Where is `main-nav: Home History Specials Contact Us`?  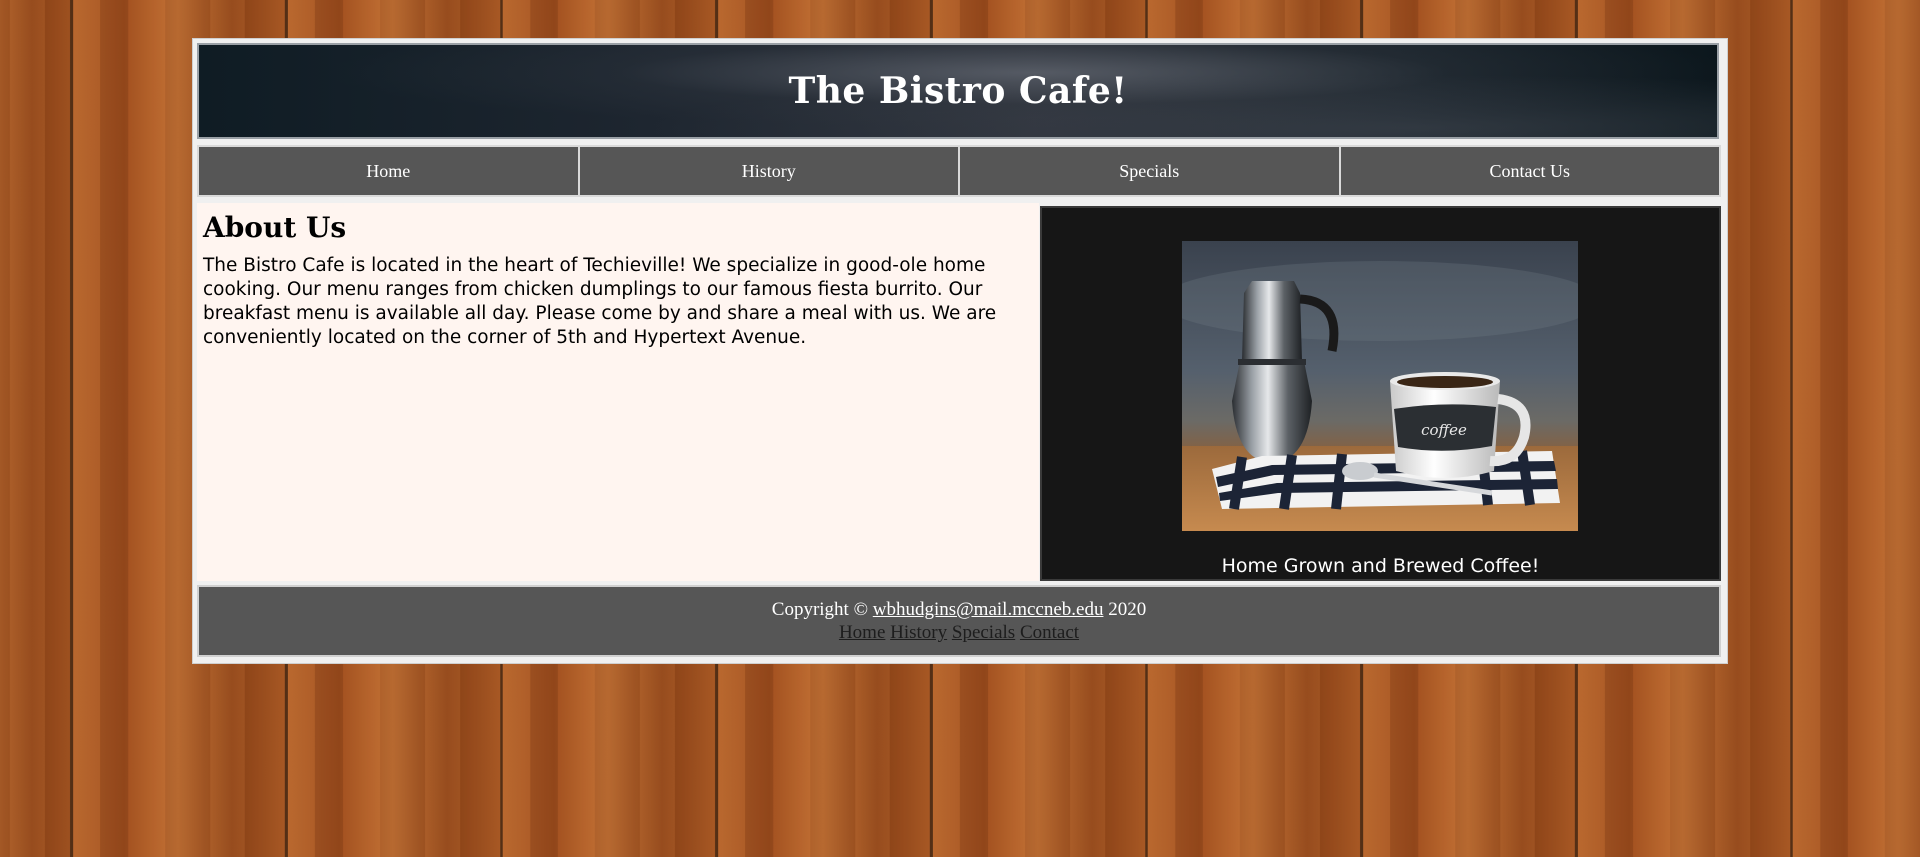 main-nav: Home History Specials Contact Us is located at coordinates (959, 171).